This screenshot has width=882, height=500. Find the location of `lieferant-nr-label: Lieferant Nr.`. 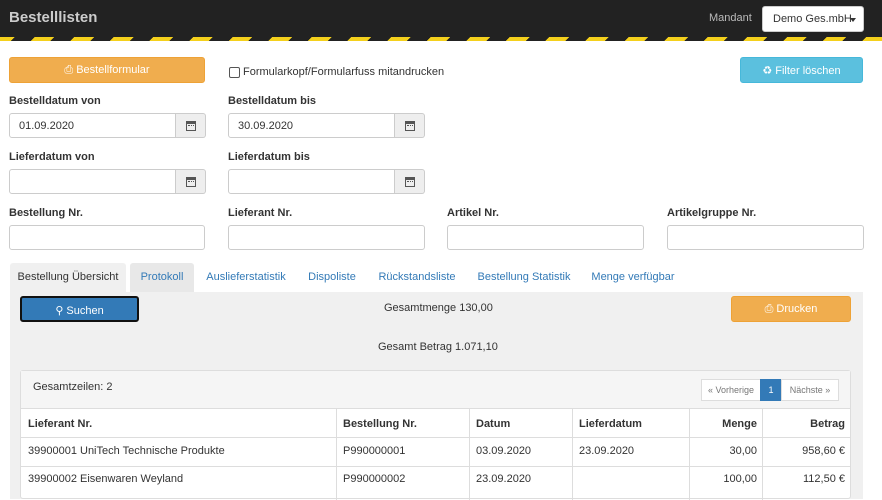

lieferant-nr-label: Lieferant Nr. is located at coordinates (260, 213).